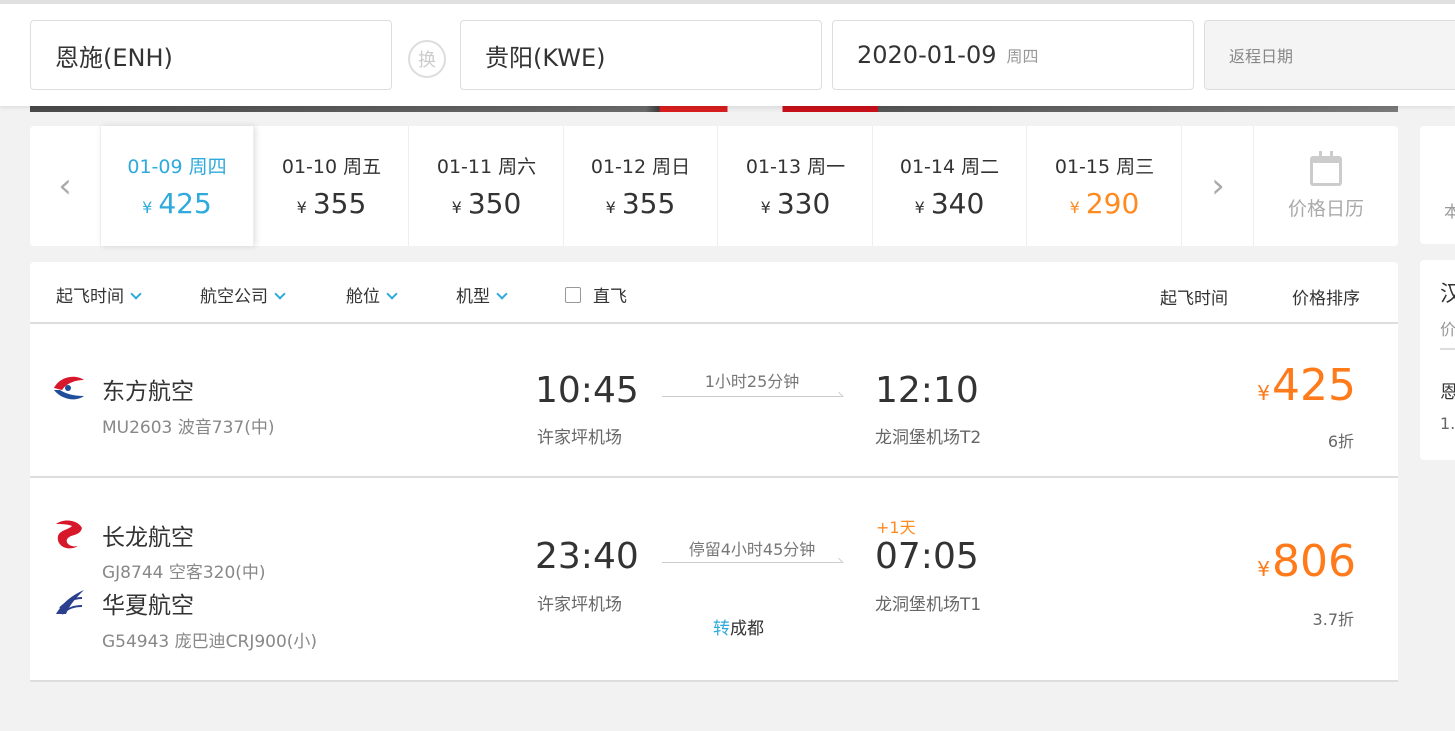 The image size is (1455, 731). I want to click on side-panel-top: 本, so click(1437, 185).